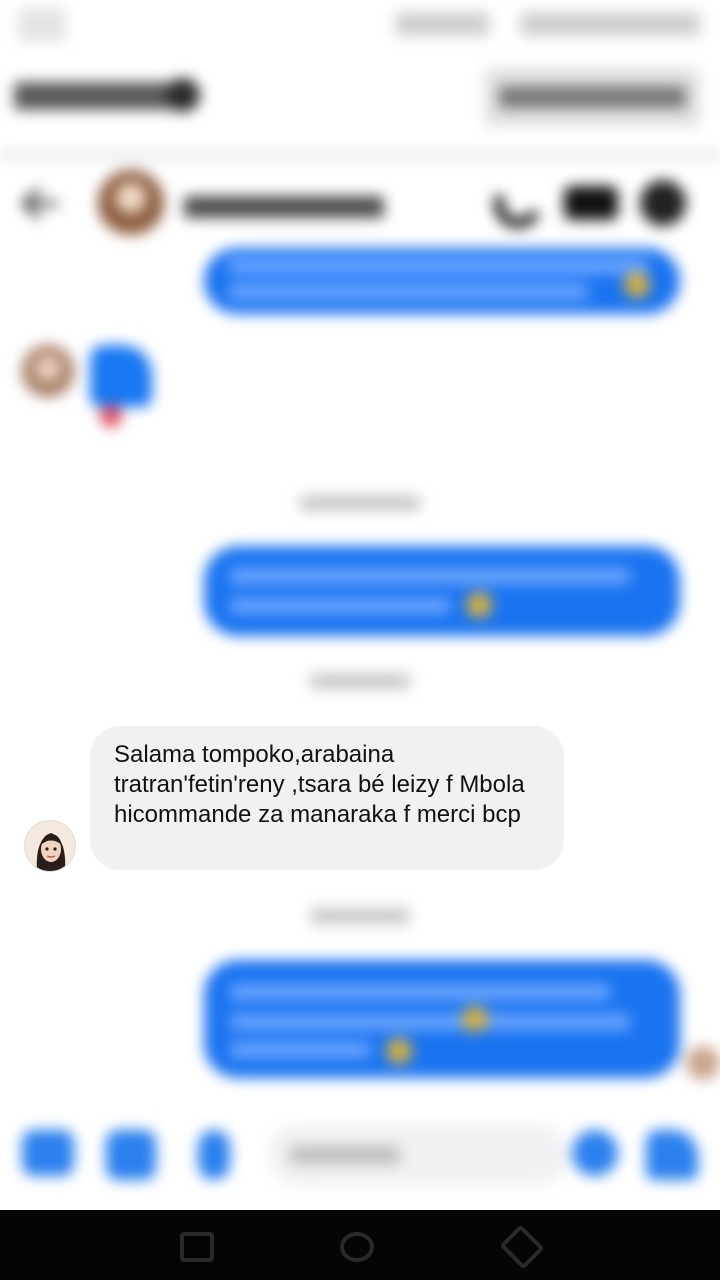 The height and width of the screenshot is (1280, 720). Describe the element at coordinates (183, 95) in the screenshot. I see `mode-indicator-icon` at that location.